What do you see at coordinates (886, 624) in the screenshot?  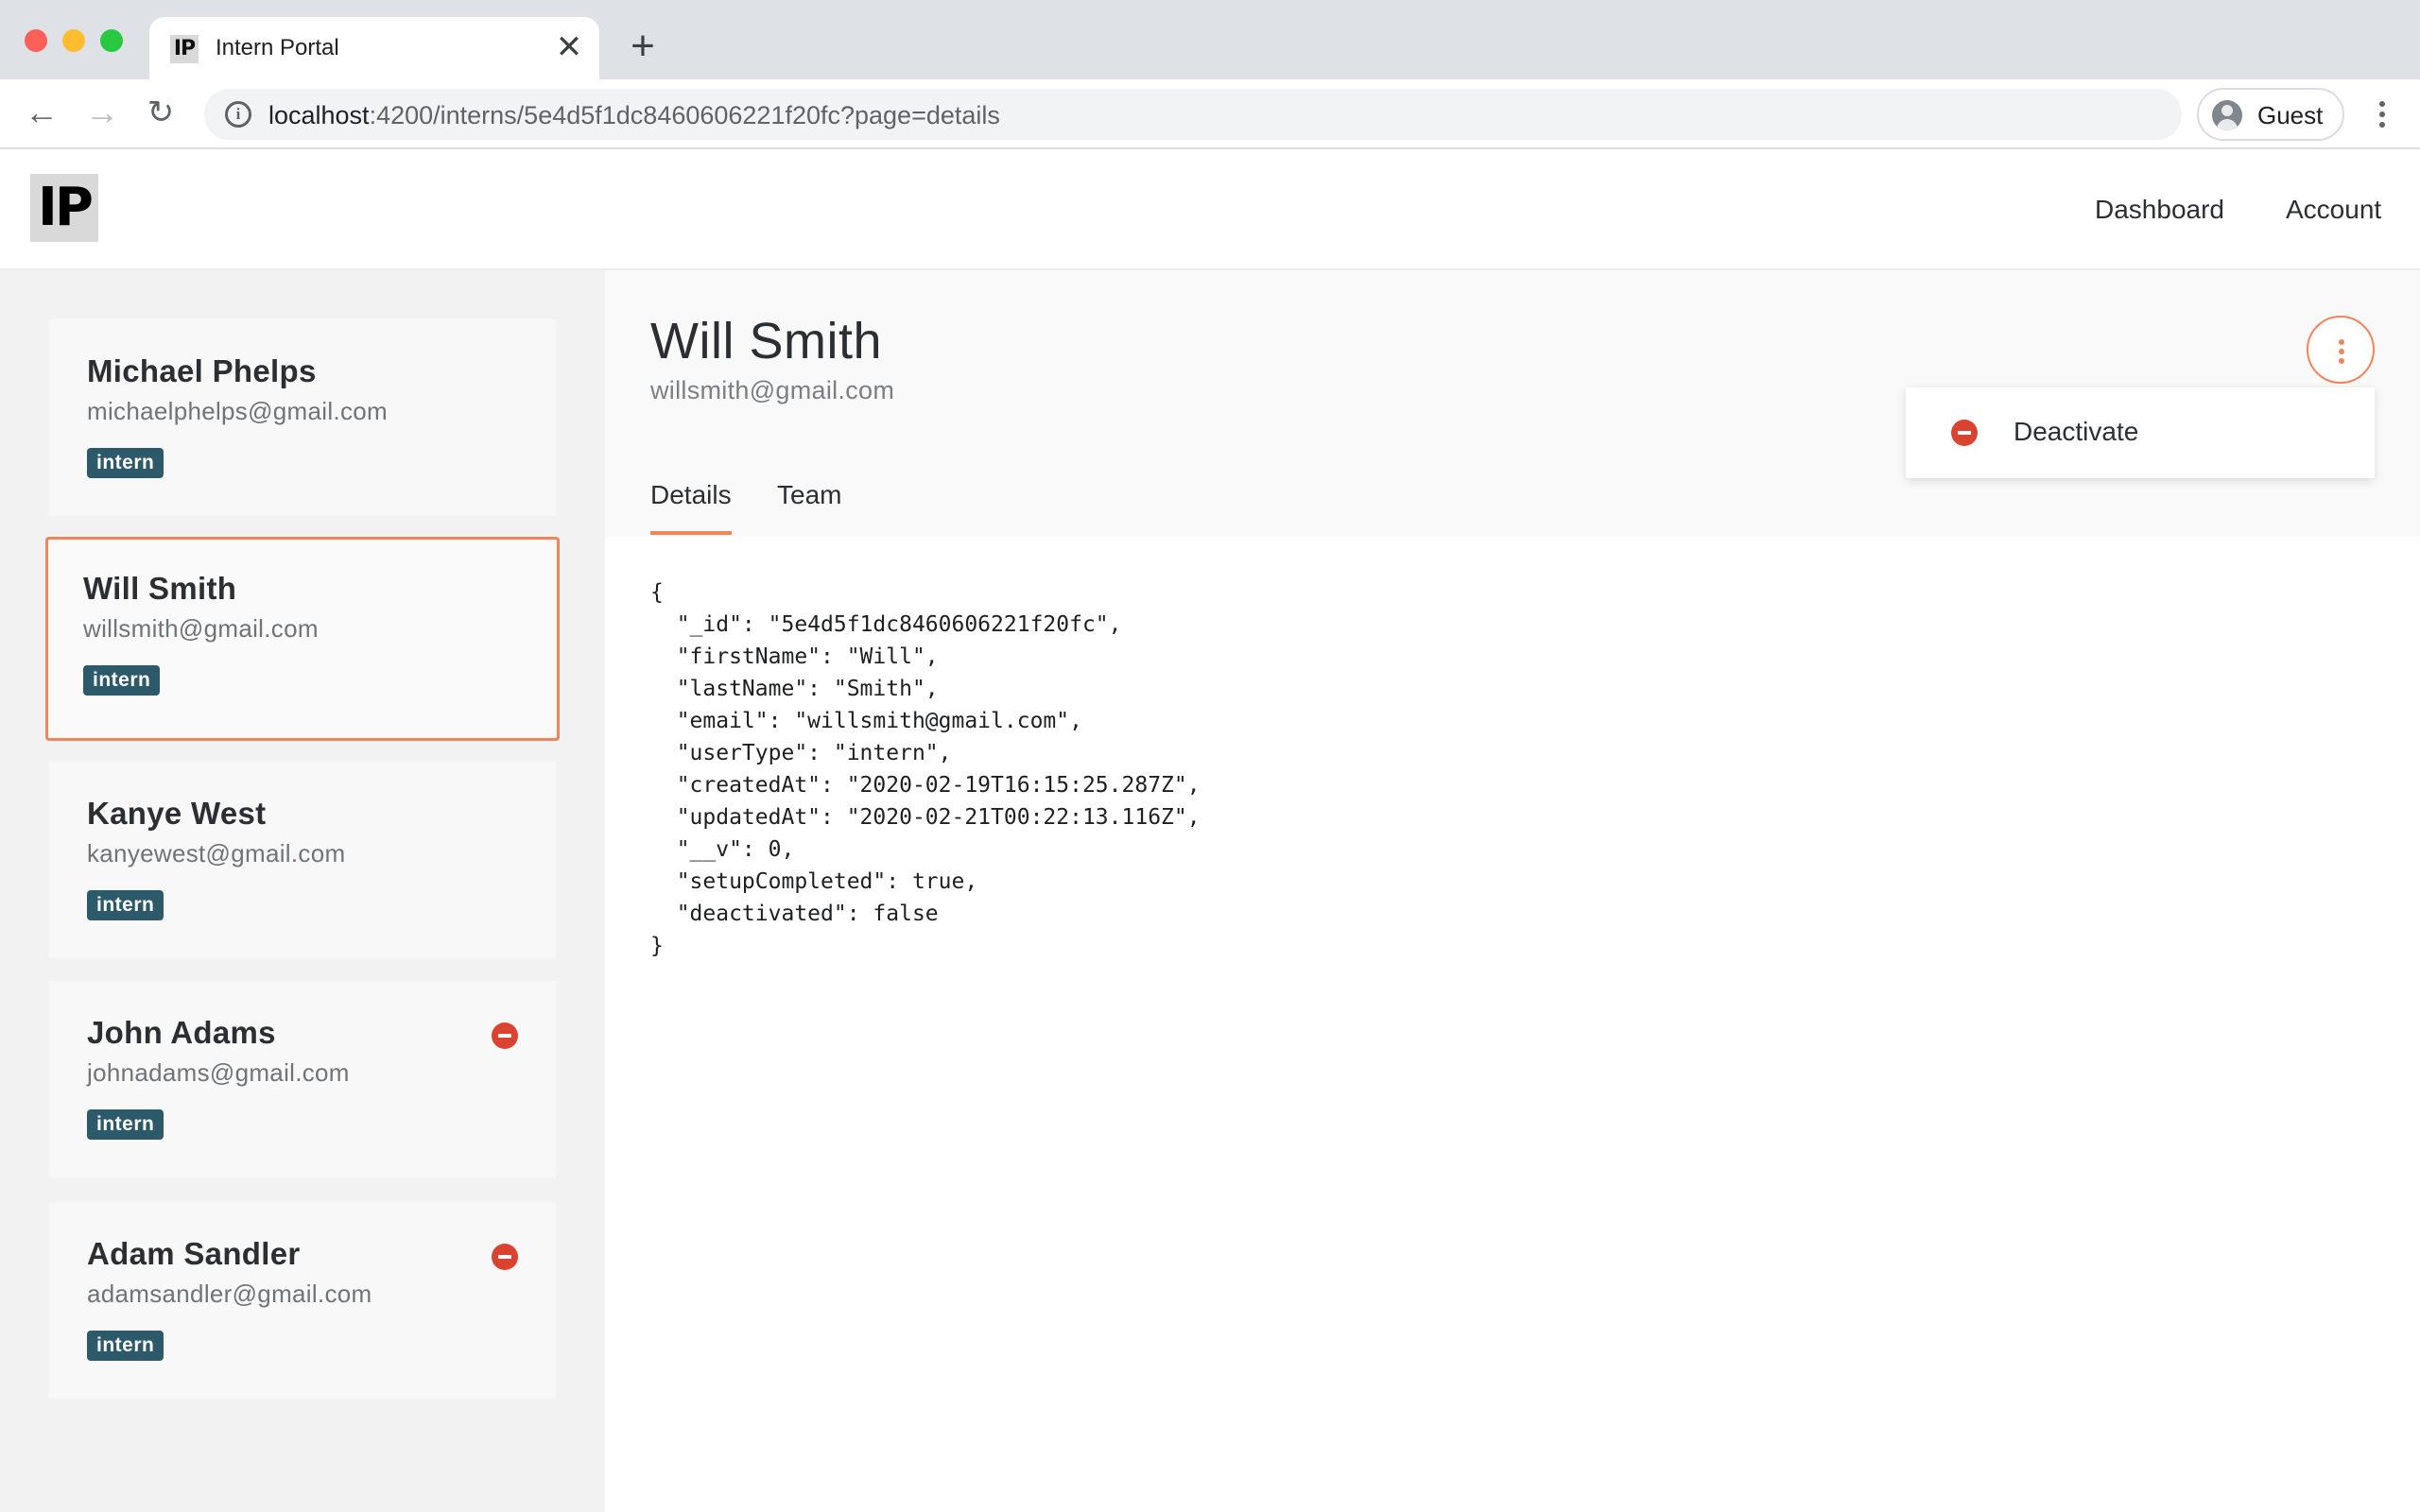 I see `json-line: "_id": "5e4d5f1dc8460606221f20fc",` at bounding box center [886, 624].